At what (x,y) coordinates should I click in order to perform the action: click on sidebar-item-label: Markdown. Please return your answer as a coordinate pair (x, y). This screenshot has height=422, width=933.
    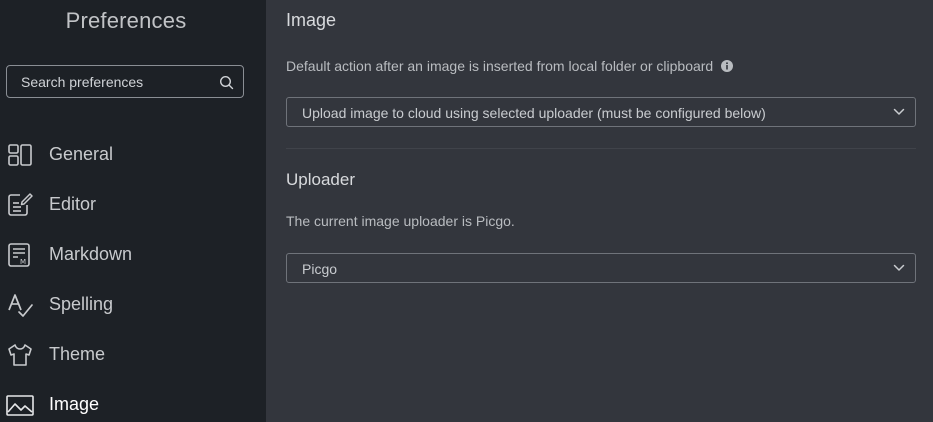
    Looking at the image, I should click on (91, 254).